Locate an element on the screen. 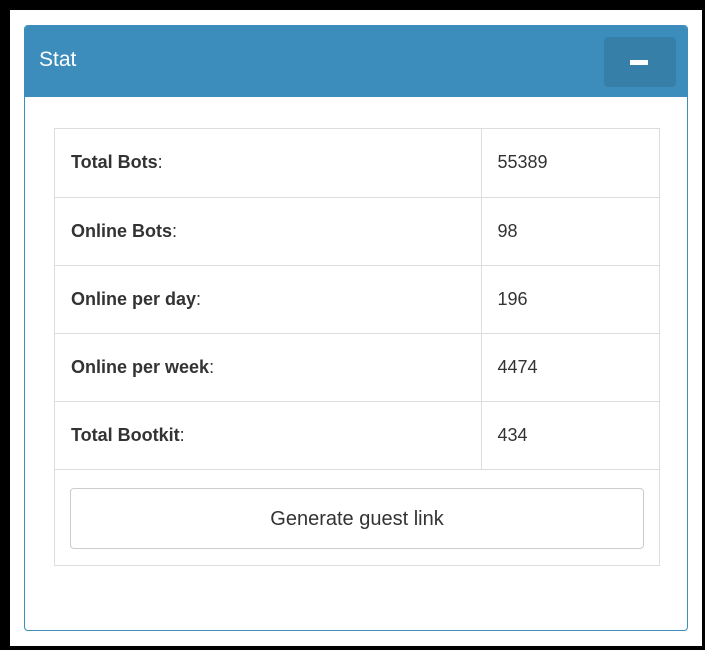 The width and height of the screenshot is (705, 650). stat-label-cell: Online per week: is located at coordinates (268, 367).